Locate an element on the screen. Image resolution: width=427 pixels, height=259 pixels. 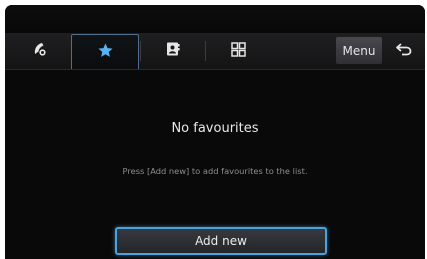
tab-keypad is located at coordinates (238, 51).